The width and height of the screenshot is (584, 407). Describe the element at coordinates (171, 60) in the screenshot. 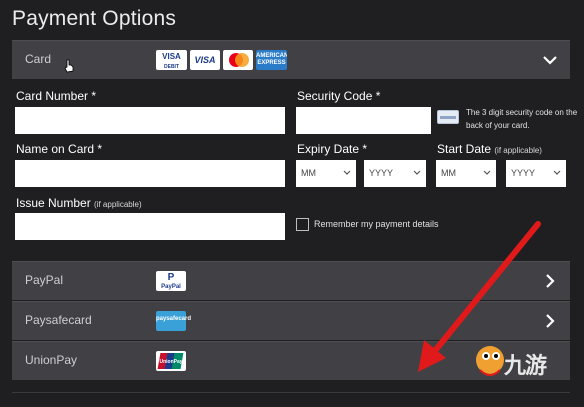

I see `visa-debit-logo: VISA DEBIT` at that location.